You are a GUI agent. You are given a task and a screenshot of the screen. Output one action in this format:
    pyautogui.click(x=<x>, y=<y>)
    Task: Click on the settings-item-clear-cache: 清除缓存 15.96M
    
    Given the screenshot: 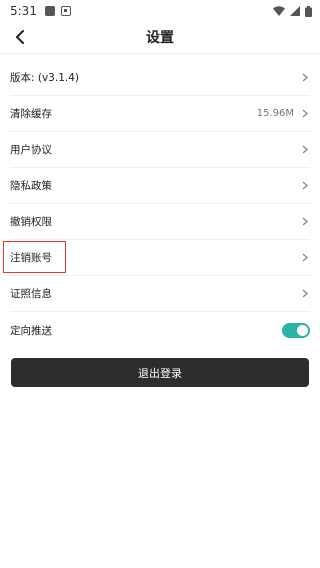 What is the action you would take?
    pyautogui.click(x=160, y=114)
    